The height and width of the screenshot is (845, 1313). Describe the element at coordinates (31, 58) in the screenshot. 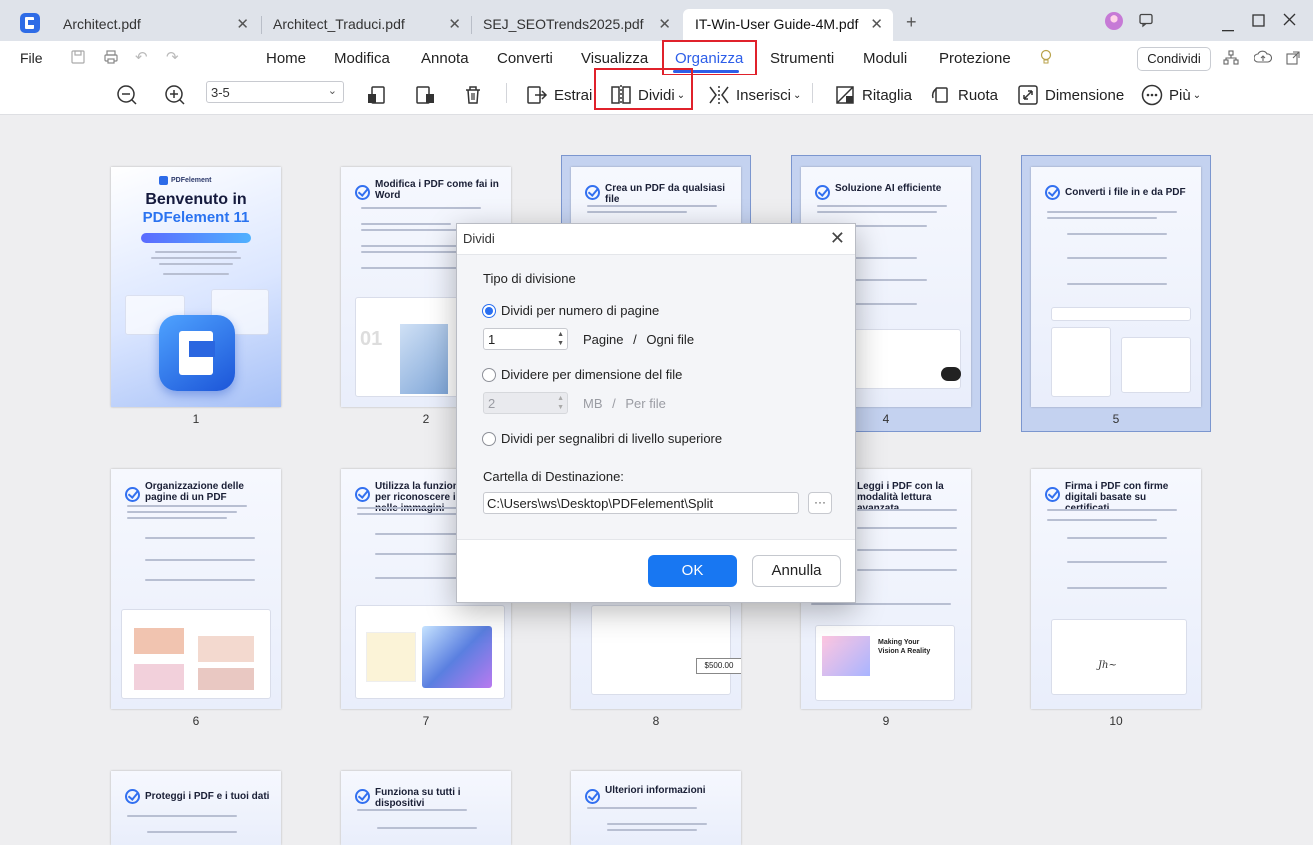

I see `menu-file: File` at that location.